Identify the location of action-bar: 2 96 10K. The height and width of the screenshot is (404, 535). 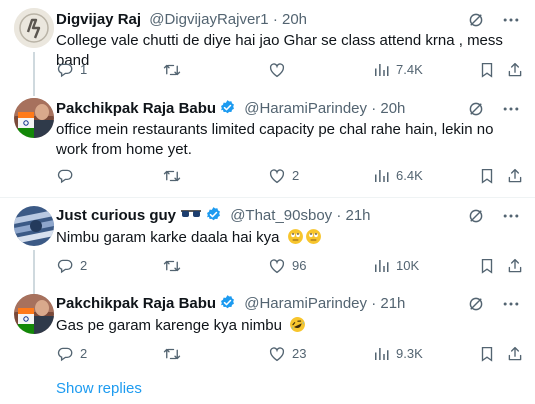
(267, 266).